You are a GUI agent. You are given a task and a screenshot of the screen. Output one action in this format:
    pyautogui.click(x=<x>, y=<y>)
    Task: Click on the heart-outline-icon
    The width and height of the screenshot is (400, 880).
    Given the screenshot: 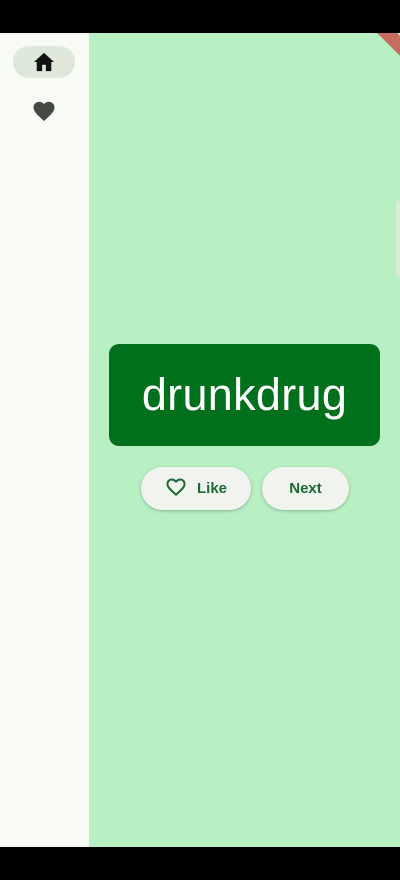 What is the action you would take?
    pyautogui.click(x=176, y=489)
    